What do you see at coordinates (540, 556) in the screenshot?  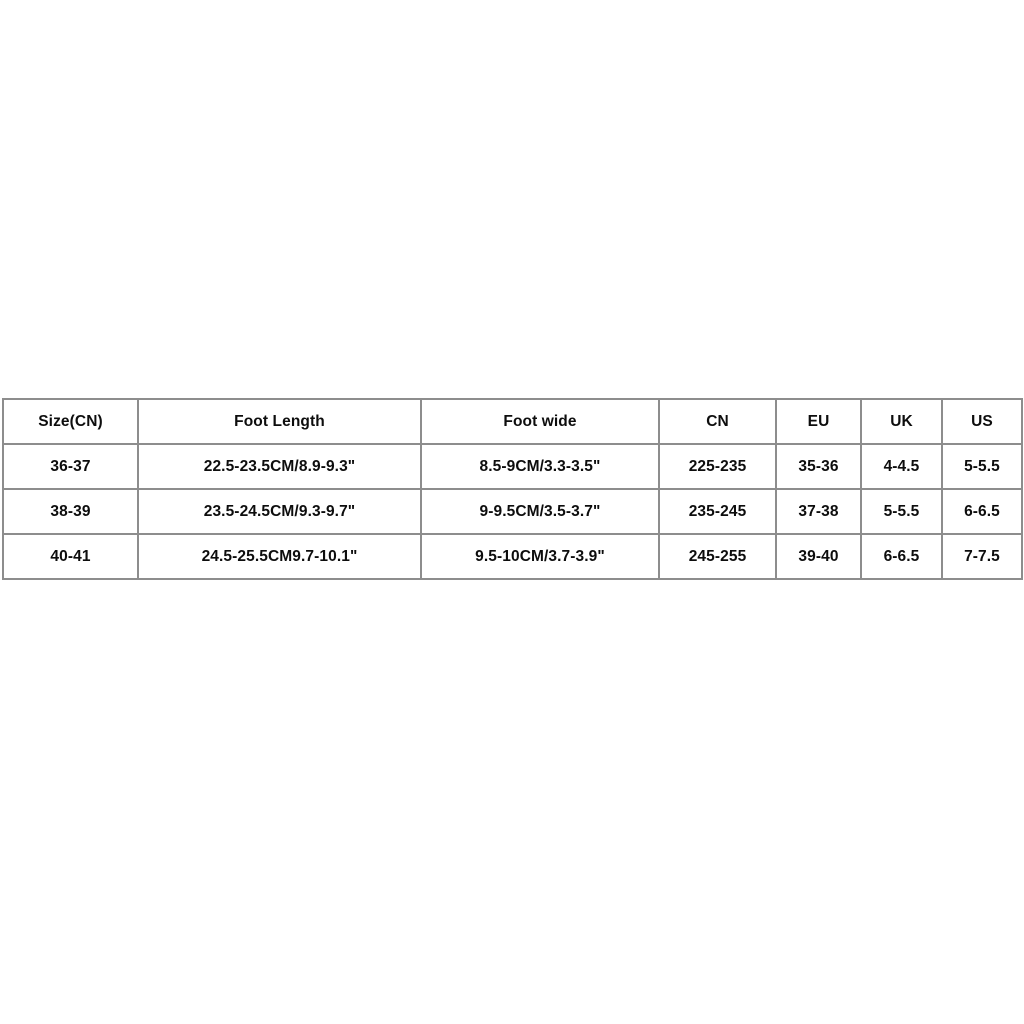 I see `cell-foot-wide: 9.5-10CM/3.7-3.9"` at bounding box center [540, 556].